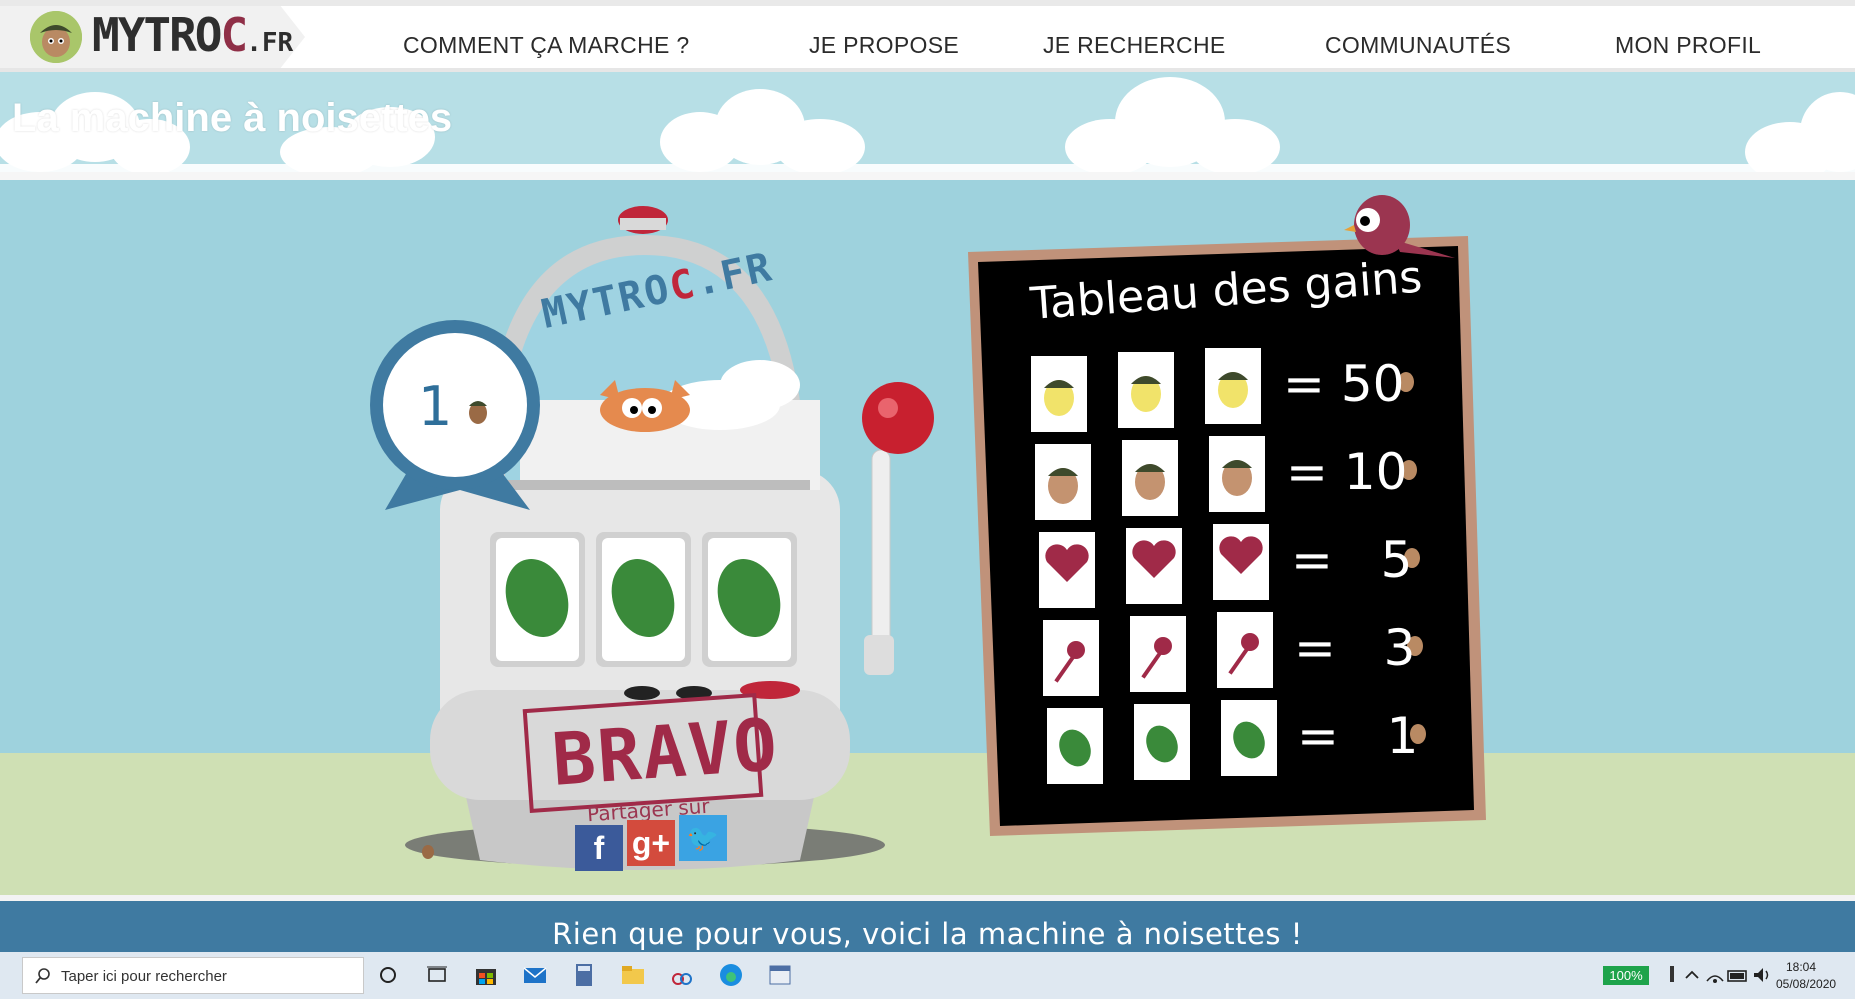  What do you see at coordinates (157, 35) in the screenshot?
I see `logo-brand-main: MYTRO` at bounding box center [157, 35].